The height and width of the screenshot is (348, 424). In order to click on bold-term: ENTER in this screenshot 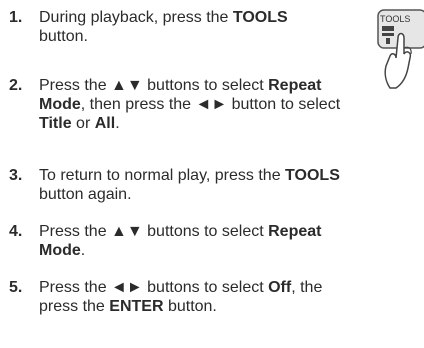, I will do `click(136, 306)`.